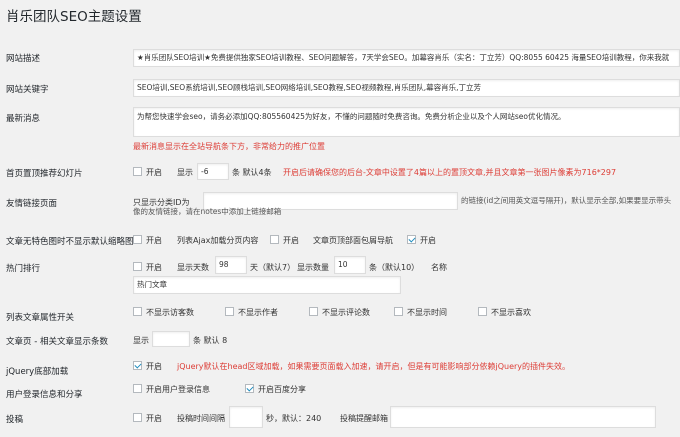 This screenshot has width=680, height=437. What do you see at coordinates (154, 418) in the screenshot?
I see `submission-enable-text: 开启` at bounding box center [154, 418].